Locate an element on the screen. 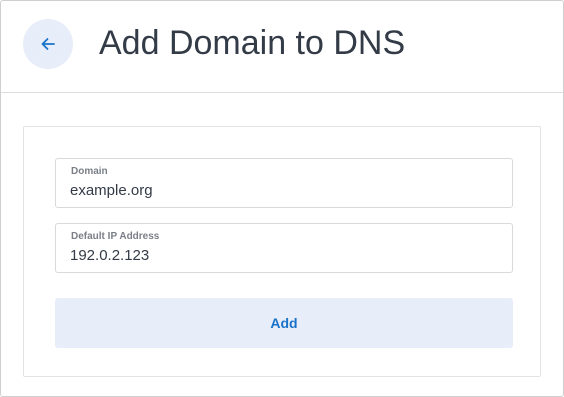  domain-label: Domain is located at coordinates (89, 171).